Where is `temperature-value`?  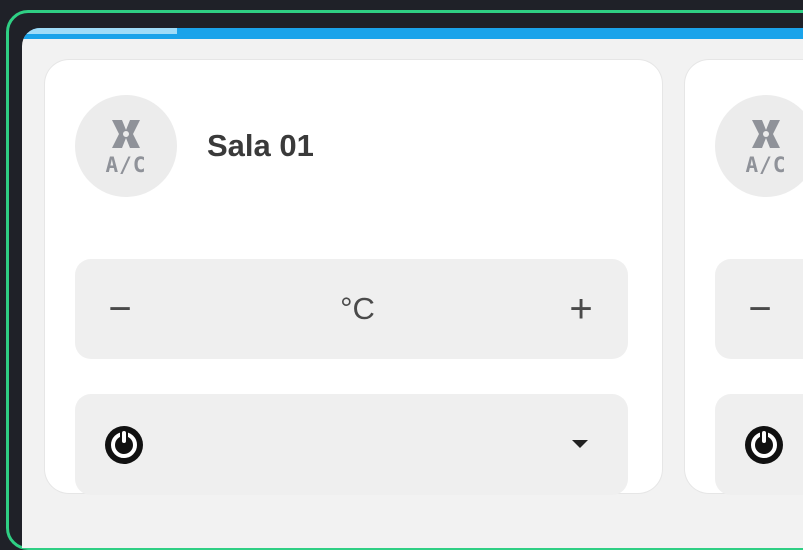 temperature-value is located at coordinates (759, 309).